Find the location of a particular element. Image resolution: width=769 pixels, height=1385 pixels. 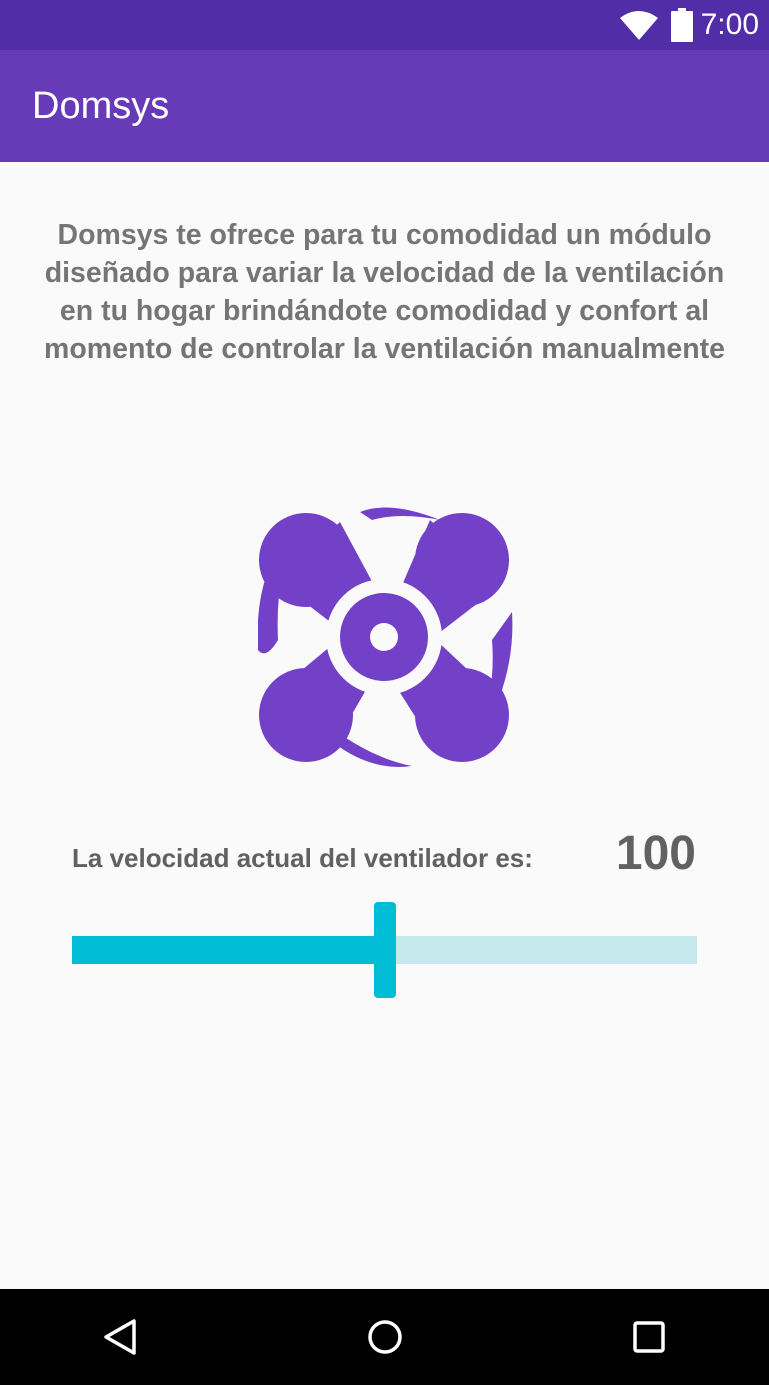

status-icons: 7:00 is located at coordinates (689, 25).